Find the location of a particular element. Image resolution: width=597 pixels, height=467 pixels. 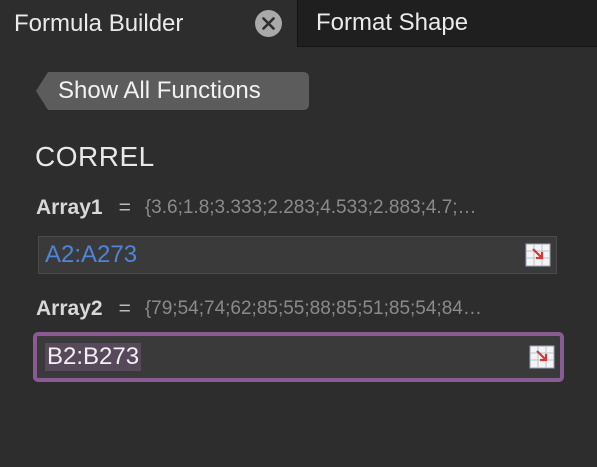

array1-input: A2:A273 is located at coordinates (297, 255).